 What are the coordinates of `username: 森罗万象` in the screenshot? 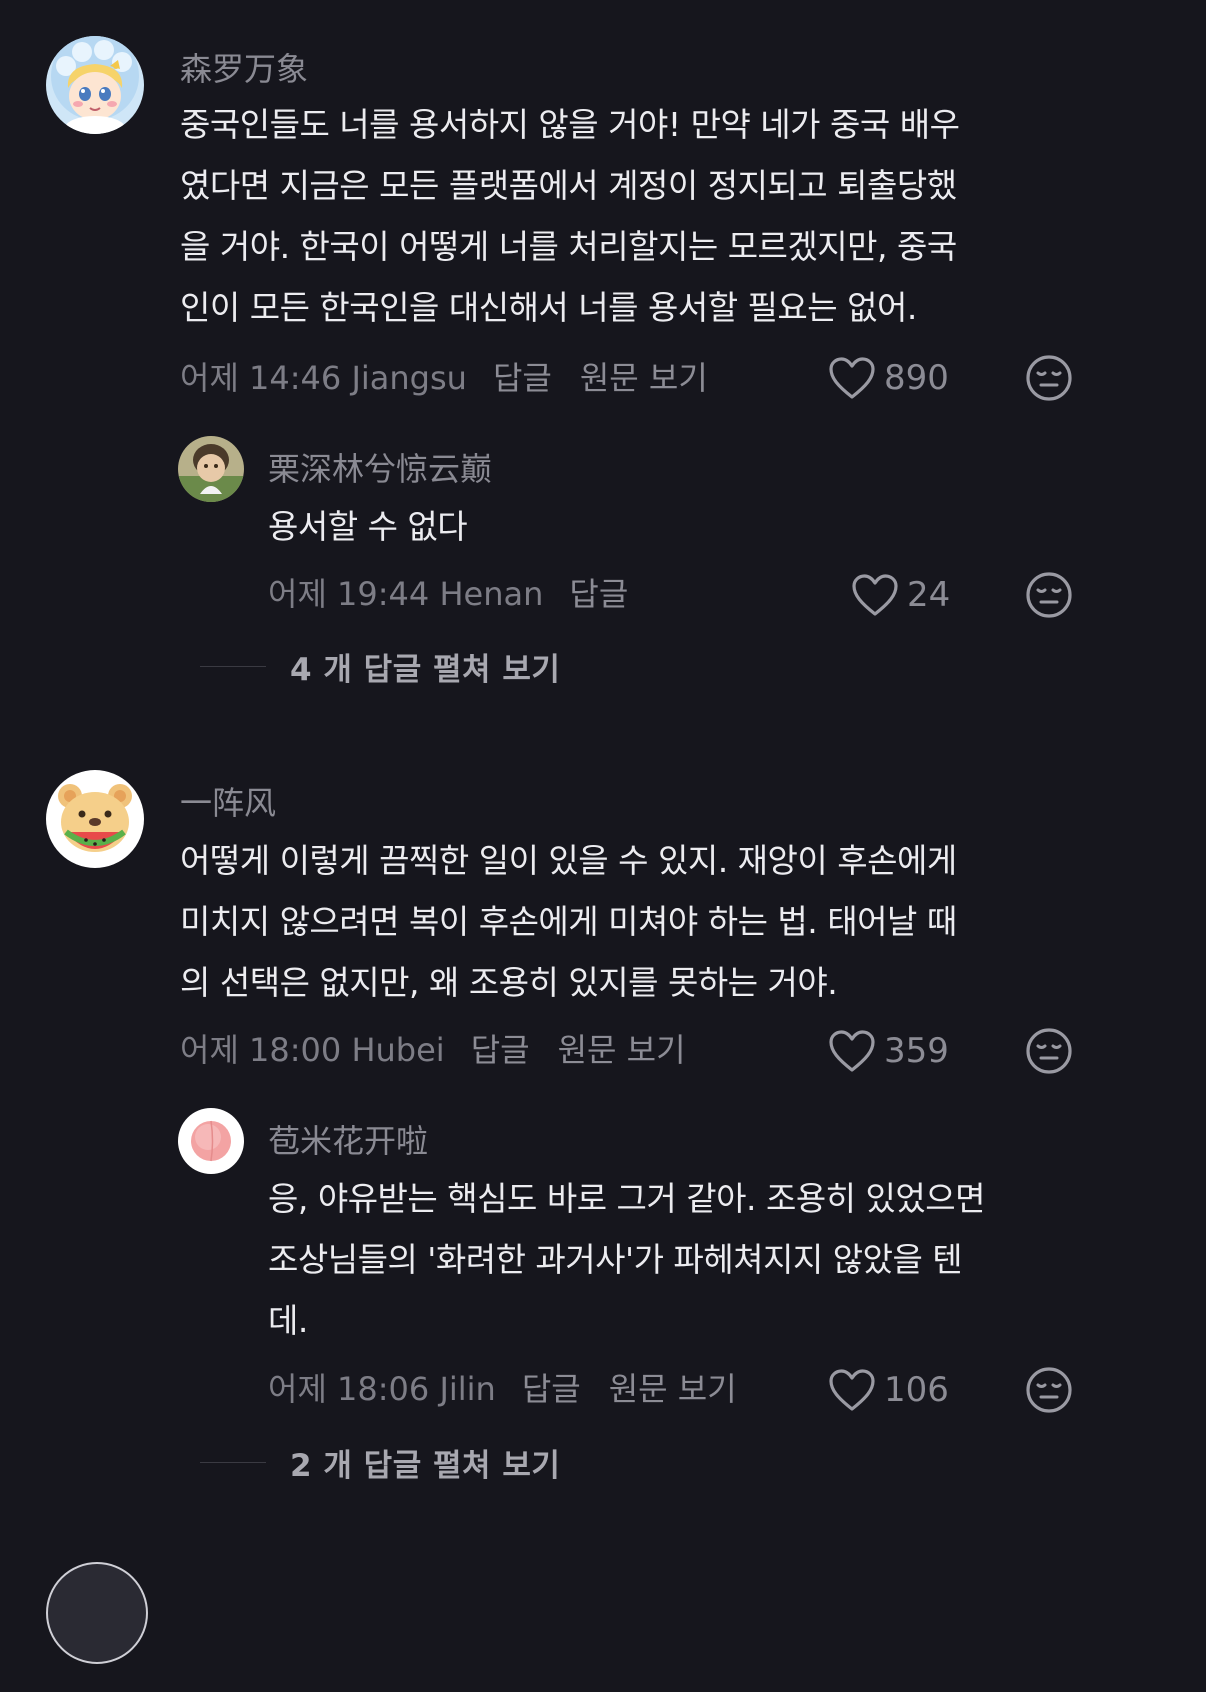 It's located at (244, 67).